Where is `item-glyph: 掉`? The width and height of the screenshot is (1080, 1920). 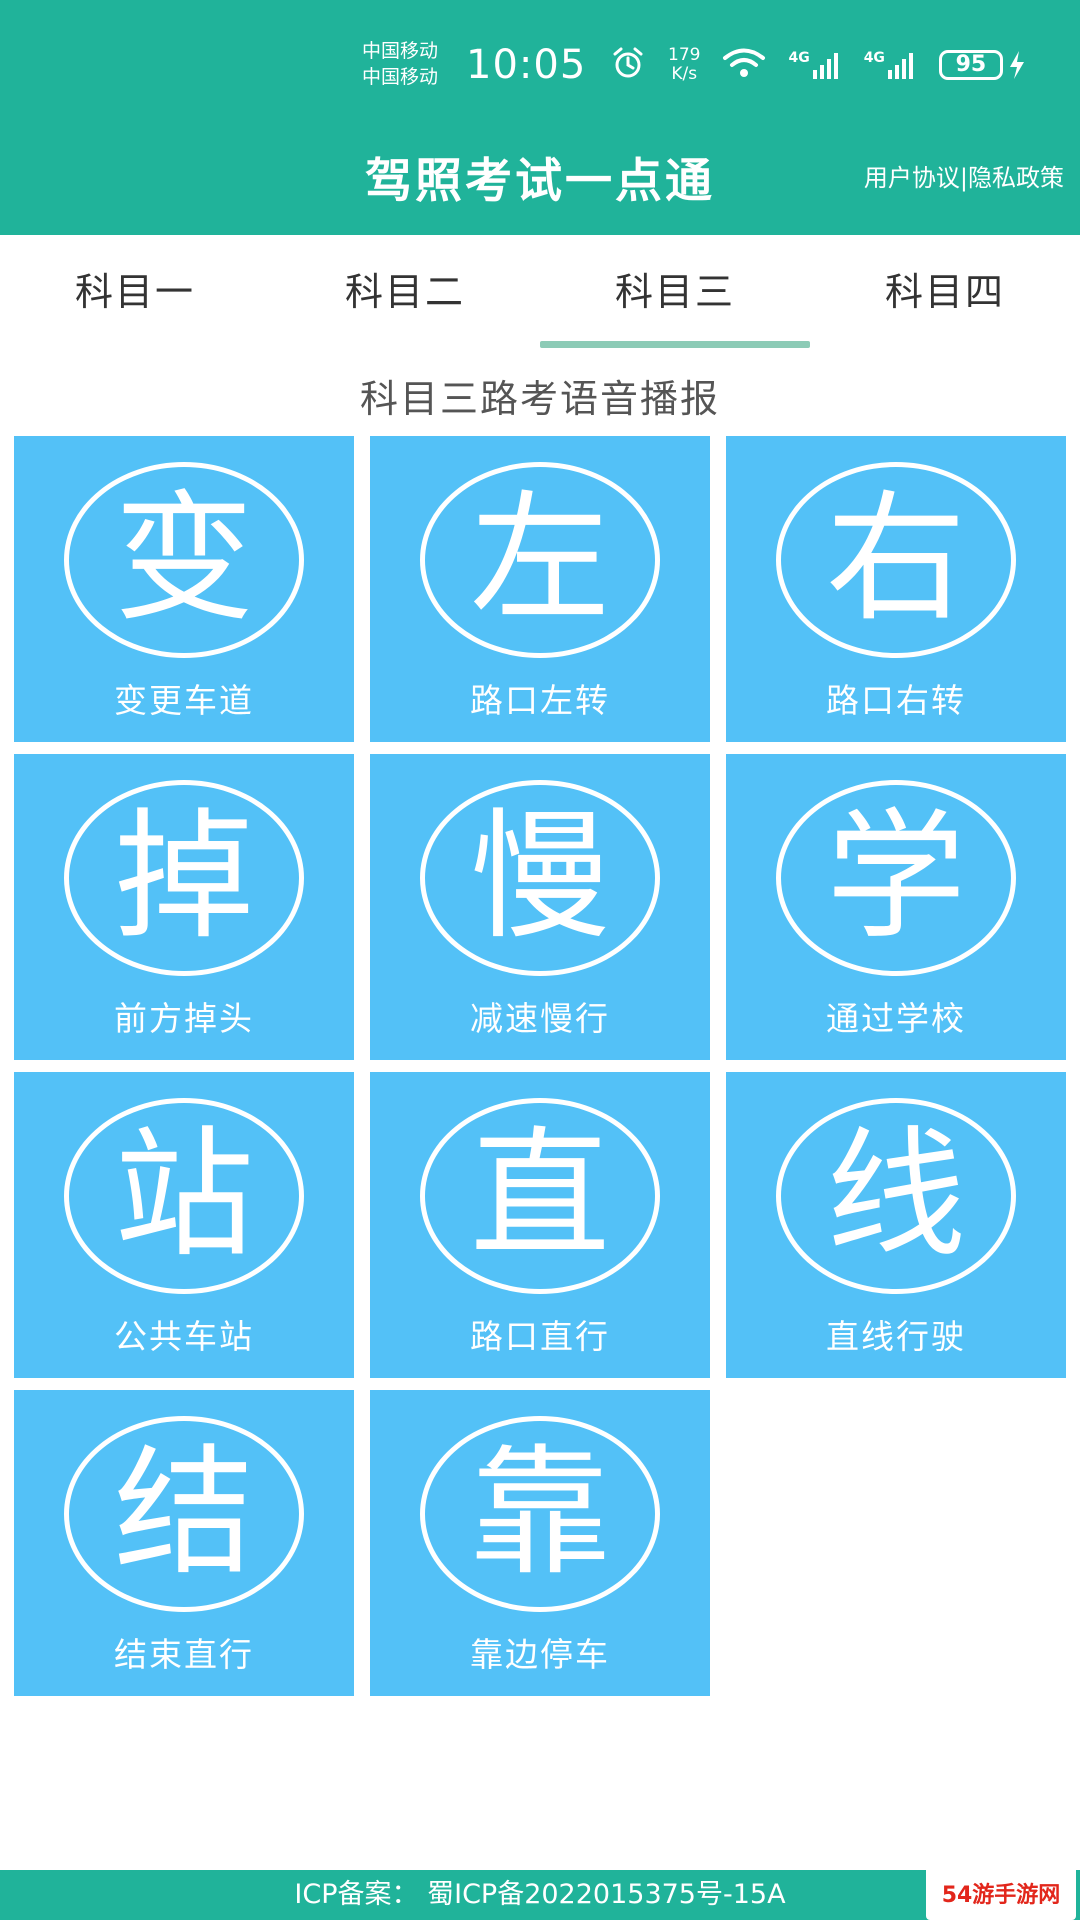 item-glyph: 掉 is located at coordinates (183, 877).